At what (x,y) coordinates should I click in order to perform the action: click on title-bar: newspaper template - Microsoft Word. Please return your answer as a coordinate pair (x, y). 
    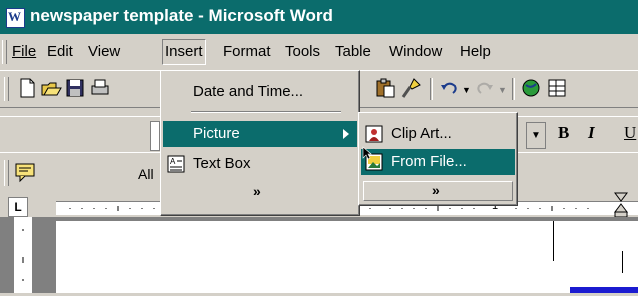
    Looking at the image, I should click on (319, 17).